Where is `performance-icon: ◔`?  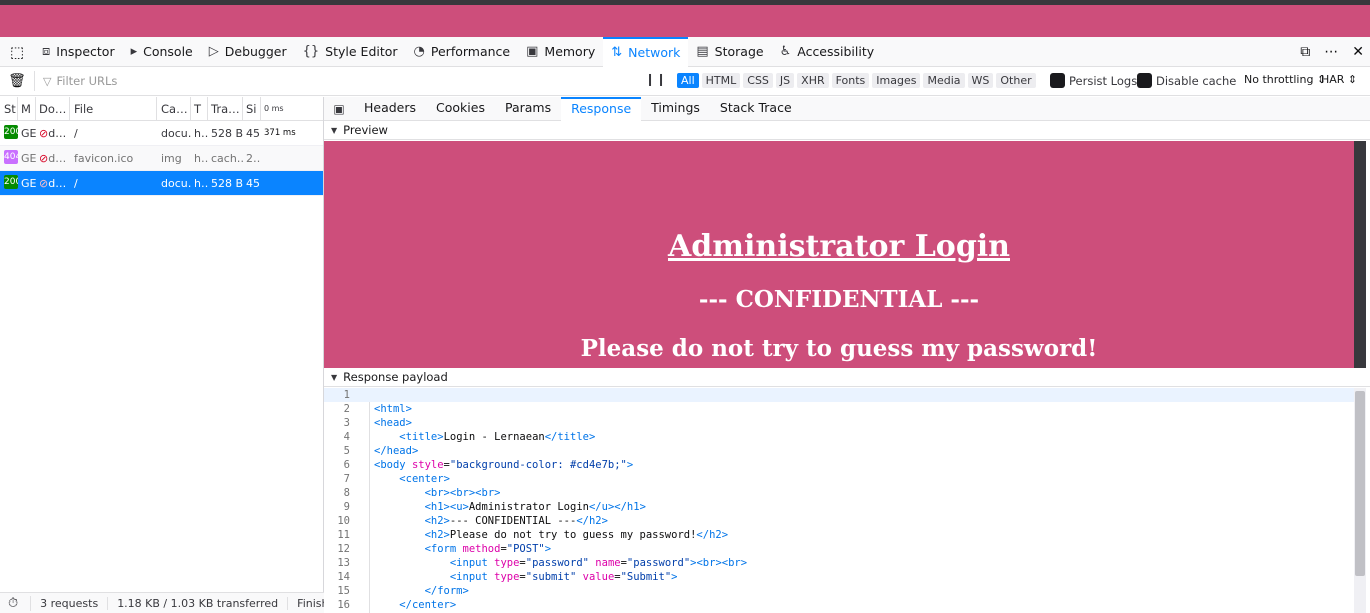 performance-icon: ◔ is located at coordinates (419, 51).